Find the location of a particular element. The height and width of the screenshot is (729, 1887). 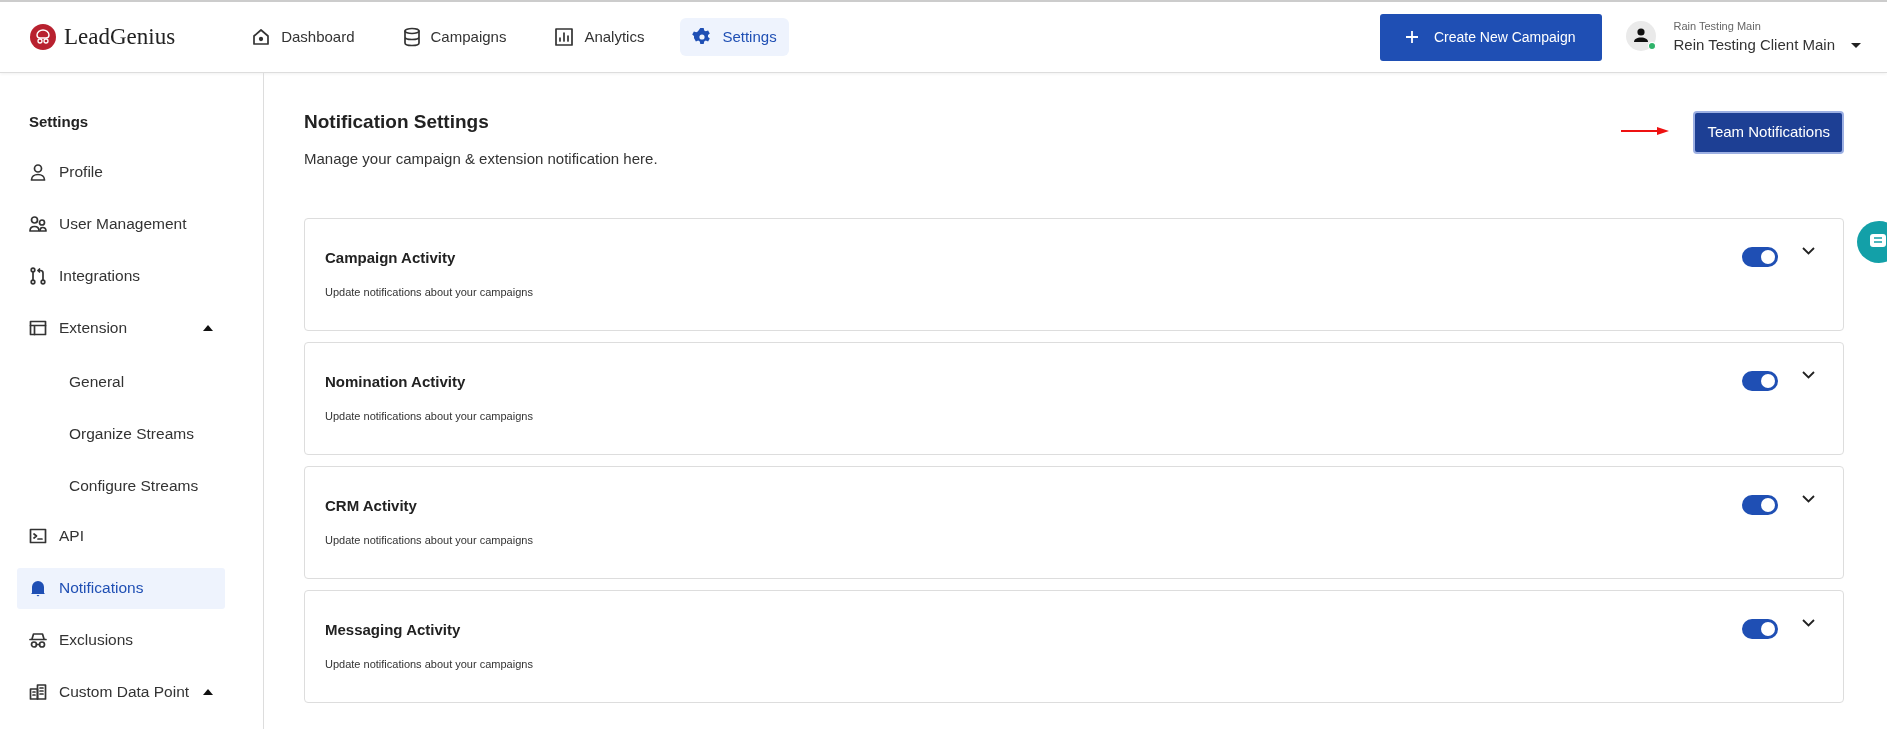

sidebar-item: Notifications is located at coordinates (121, 588).